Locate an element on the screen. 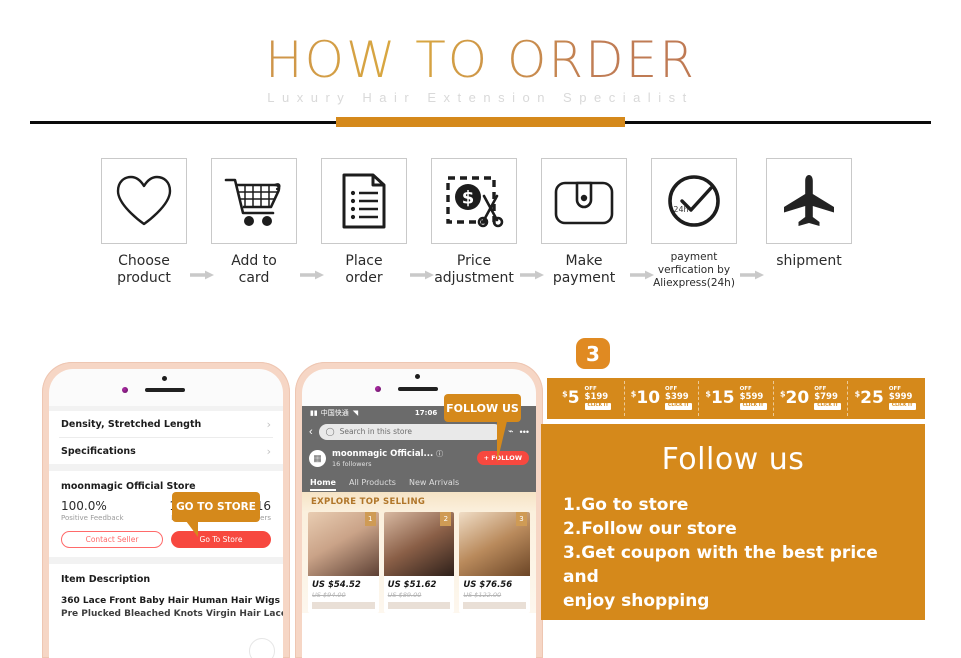  go-to-store-callout-bubble: GO TO STORE is located at coordinates (216, 514).